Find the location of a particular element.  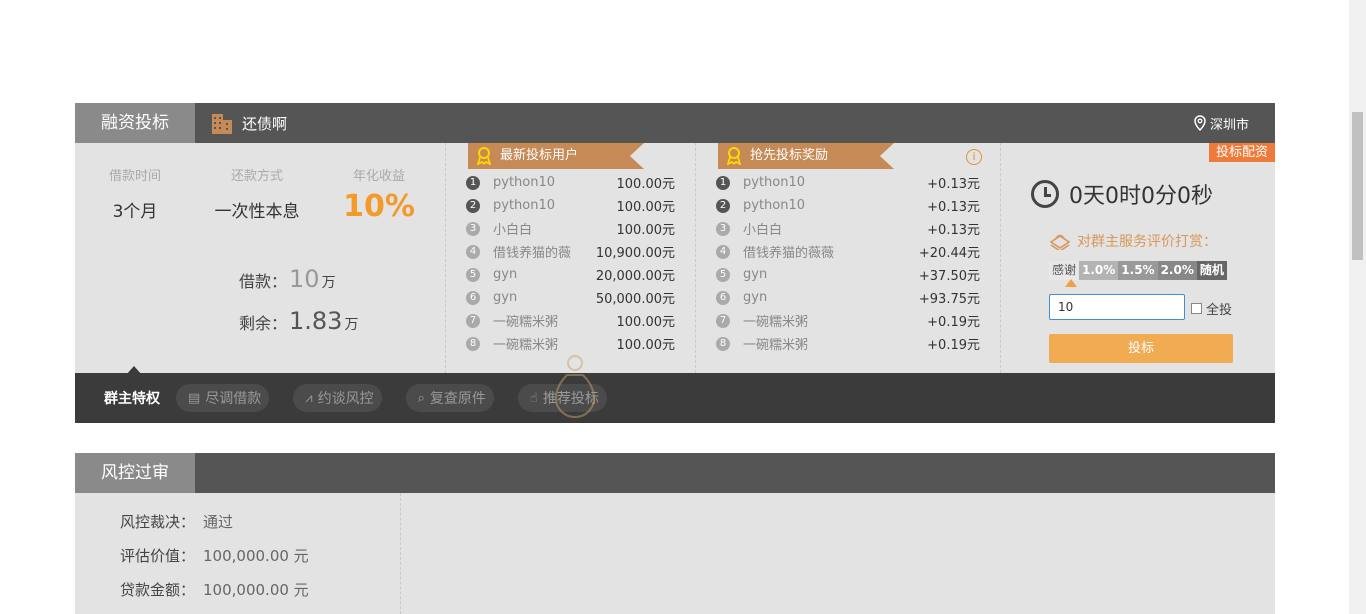

rewards-ribbon: 抢先投标奖励 is located at coordinates (806, 156).